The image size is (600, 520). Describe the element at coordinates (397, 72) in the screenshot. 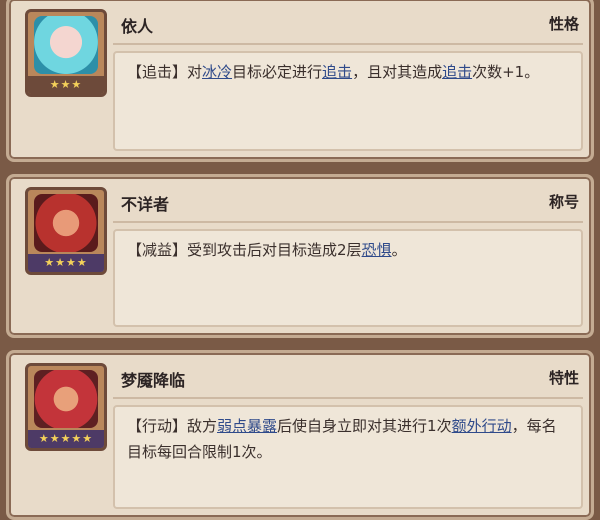

I see `description-text: ，且对其造成` at that location.